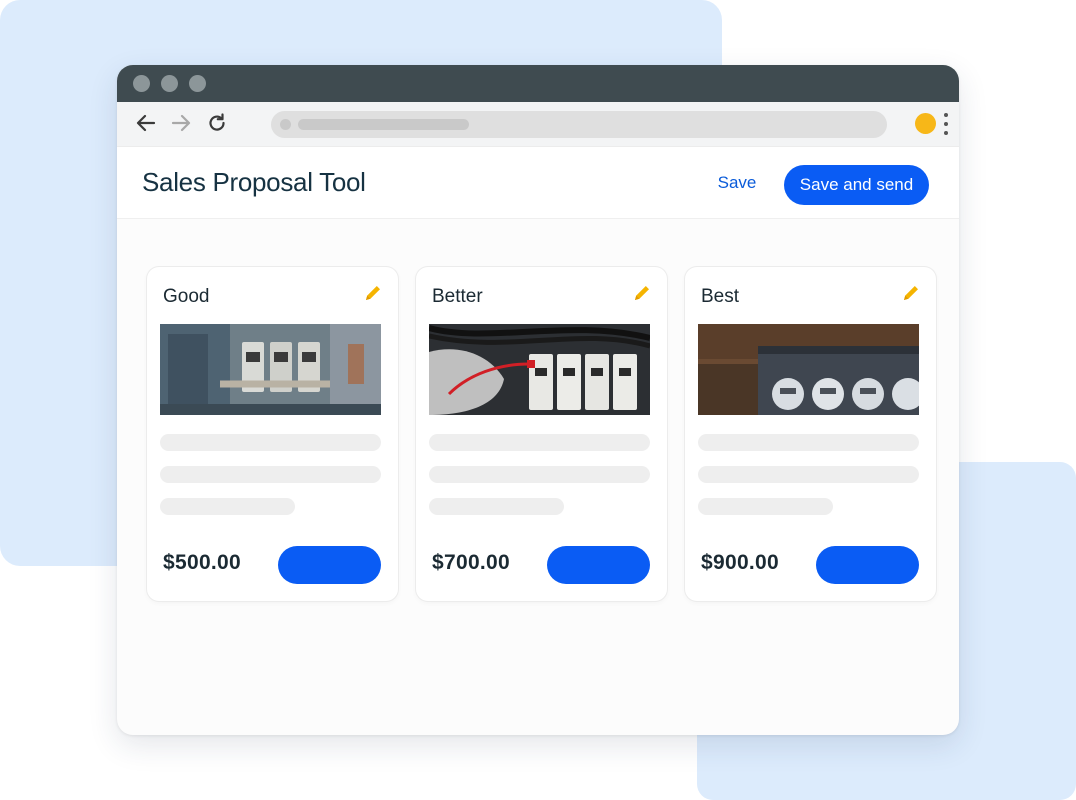 This screenshot has height=800, width=1076. What do you see at coordinates (538, 83) in the screenshot?
I see `browser-titlebar` at bounding box center [538, 83].